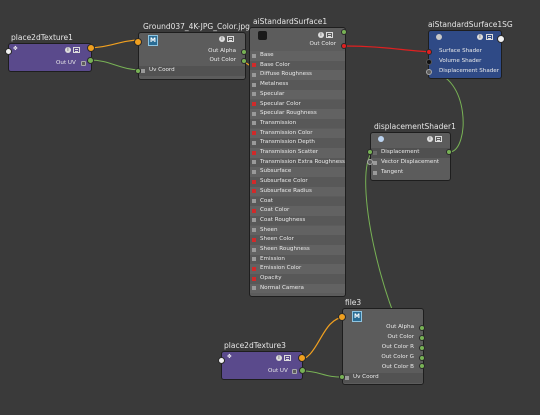 This screenshot has width=540, height=415. Describe the element at coordinates (8, 51) in the screenshot. I see `place2d1-input-port` at that location.